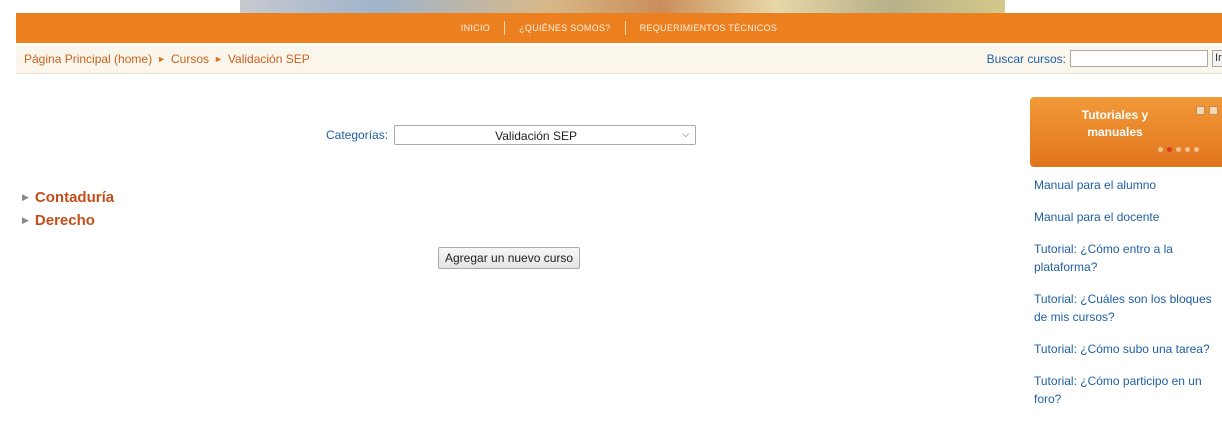  What do you see at coordinates (88, 59) in the screenshot?
I see `breadcrumb-home-link: Página Principal (home)` at bounding box center [88, 59].